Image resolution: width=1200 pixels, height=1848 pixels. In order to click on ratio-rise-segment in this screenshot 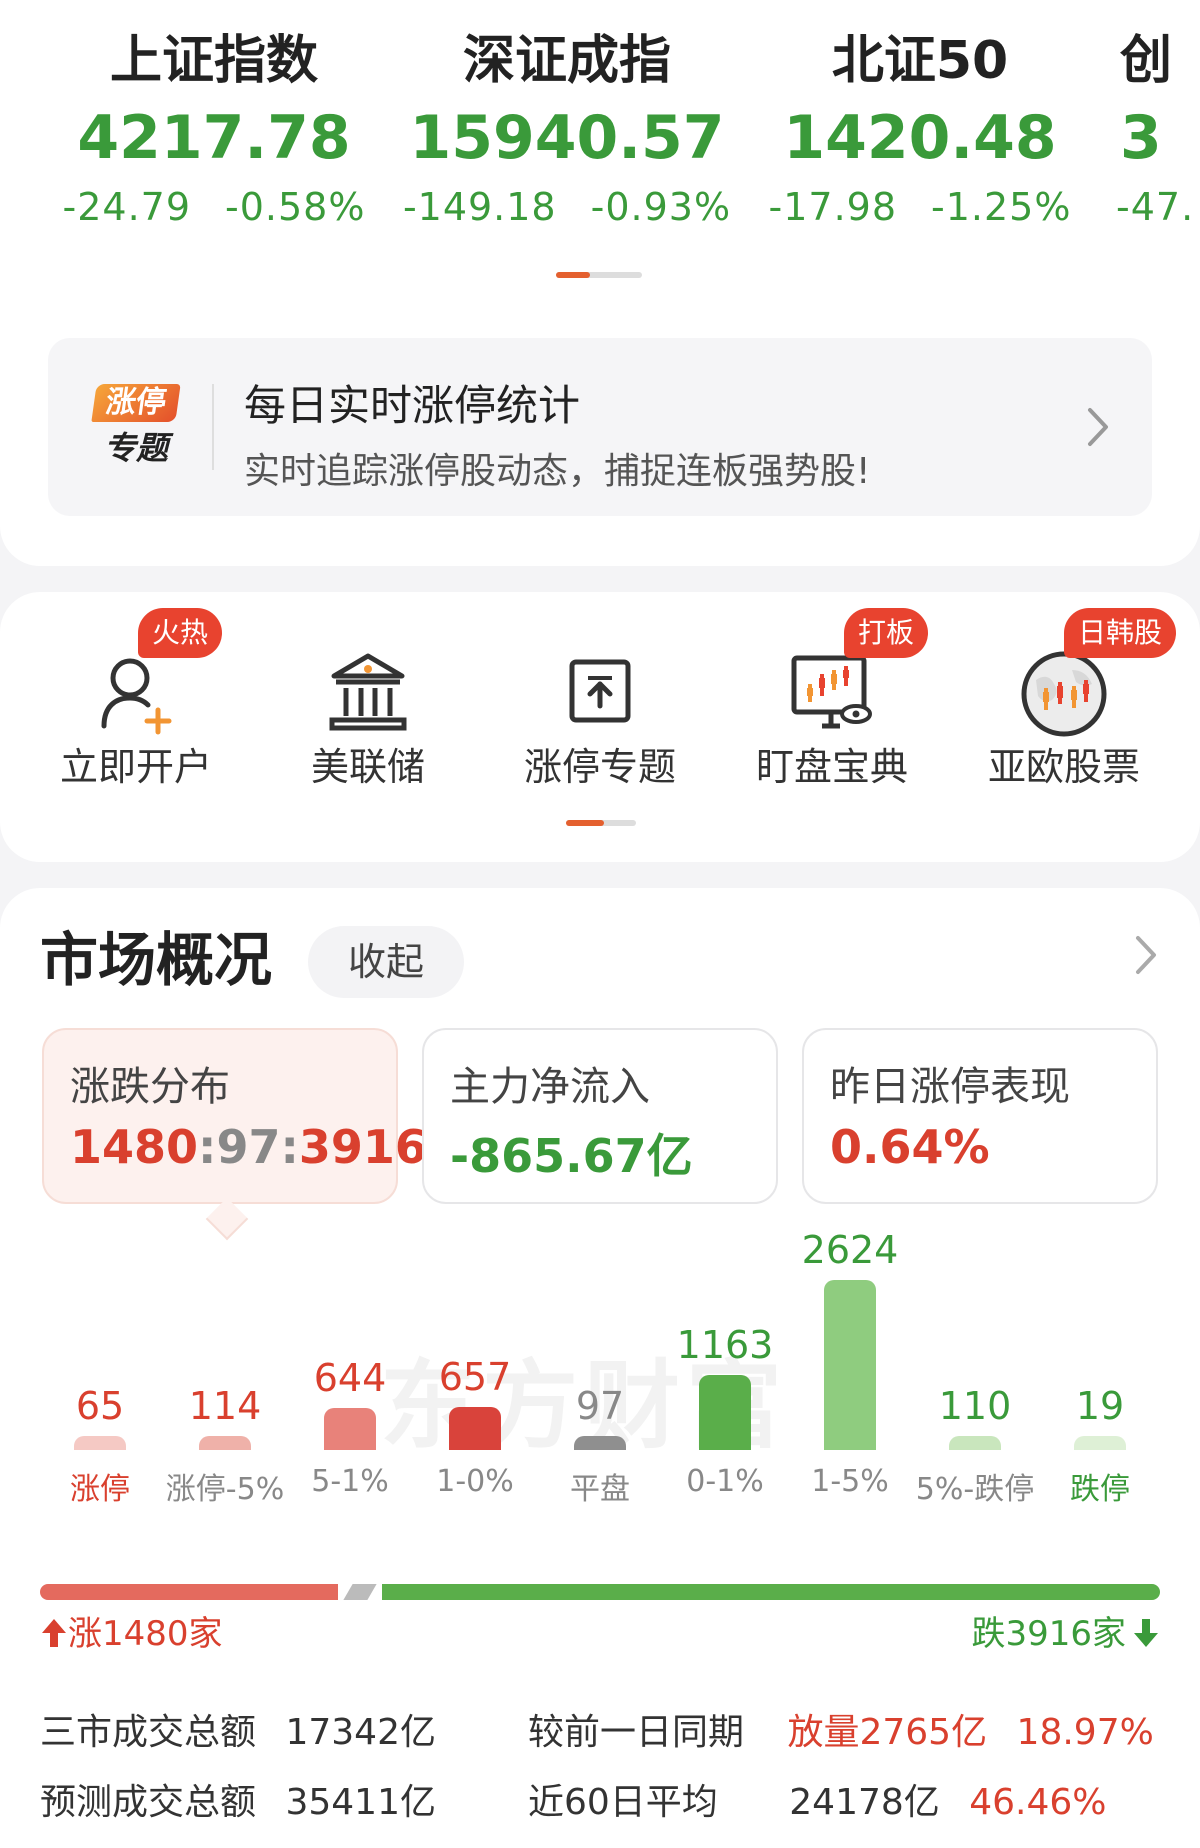, I will do `click(189, 1592)`.